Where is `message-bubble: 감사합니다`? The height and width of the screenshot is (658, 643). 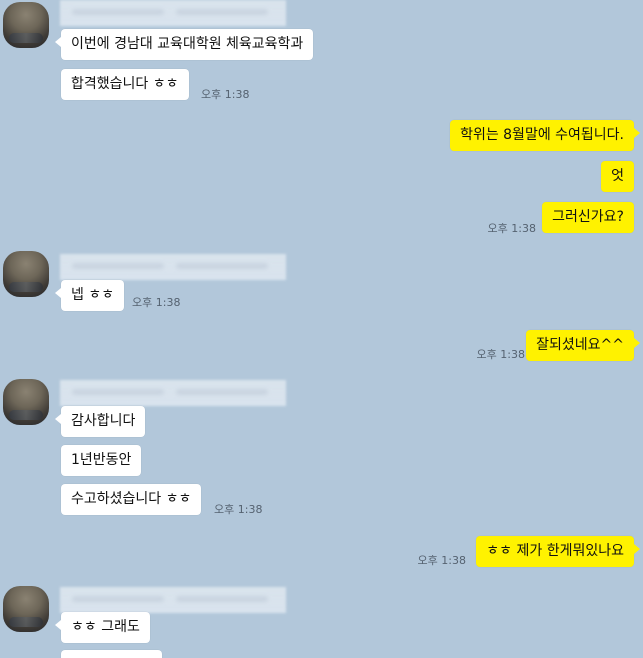
message-bubble: 감사합니다 is located at coordinates (100, 421).